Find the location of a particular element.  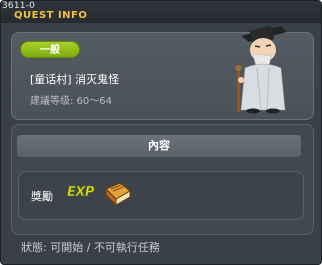

recommended-level: 建議等级: 60～64 is located at coordinates (71, 101).